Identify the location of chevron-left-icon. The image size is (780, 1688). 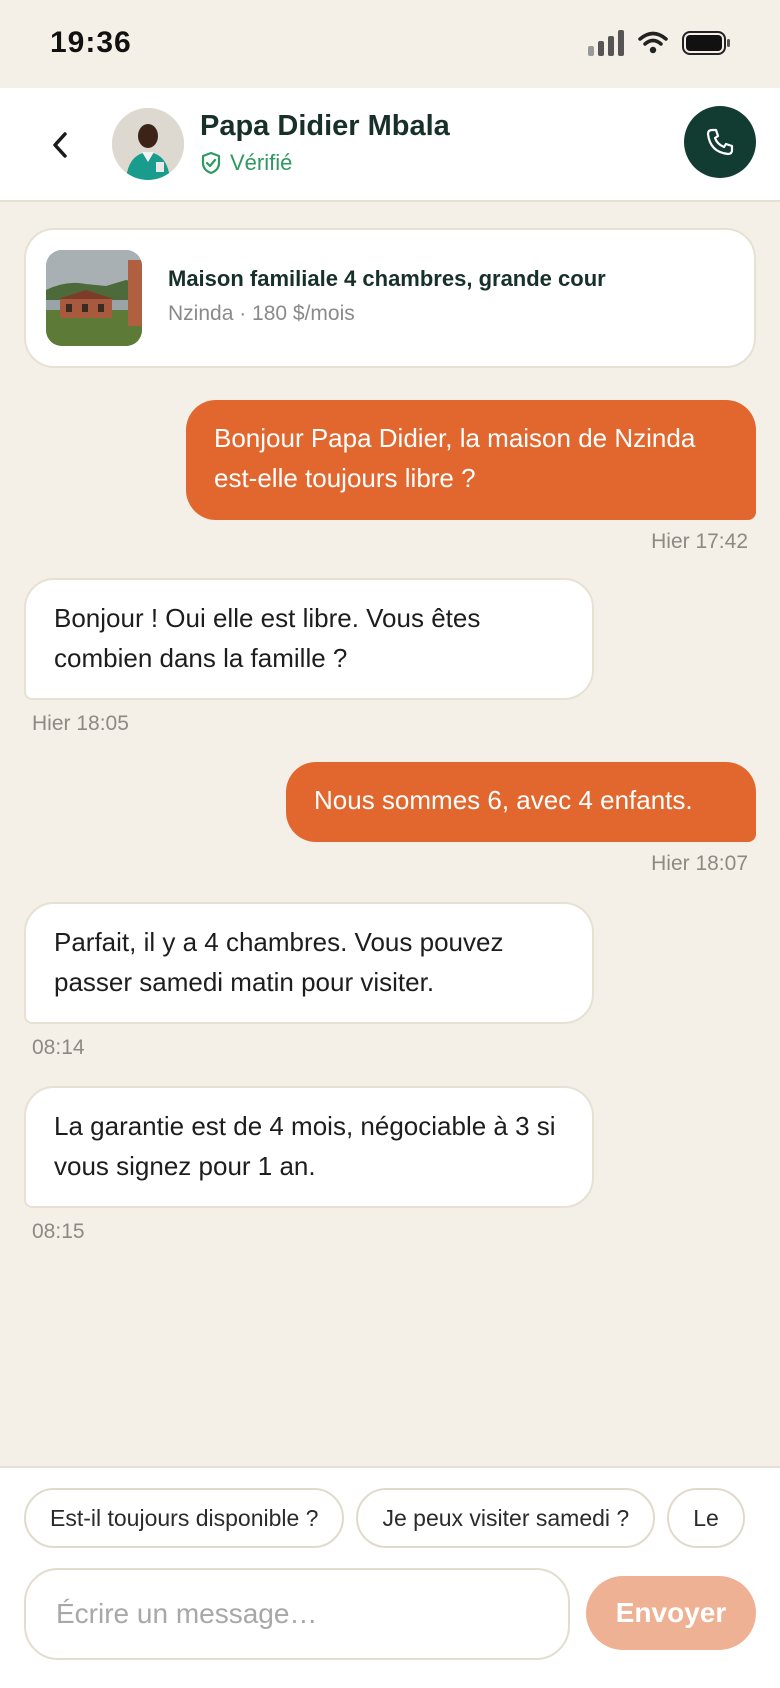
(60, 145).